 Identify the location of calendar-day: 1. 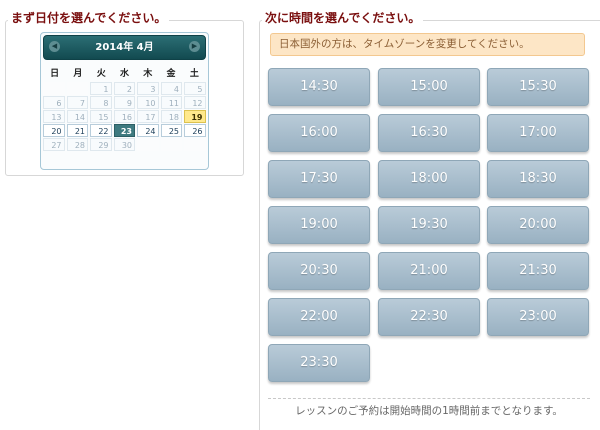
(101, 88).